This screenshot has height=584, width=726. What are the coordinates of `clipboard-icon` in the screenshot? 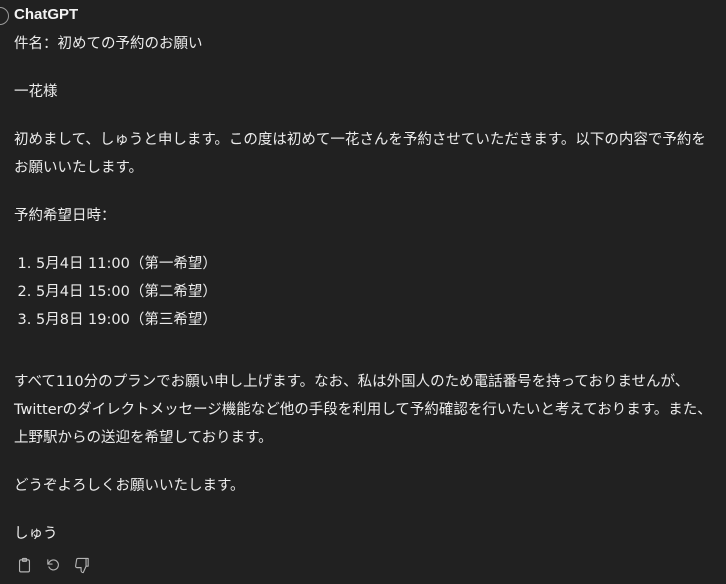 It's located at (24, 564).